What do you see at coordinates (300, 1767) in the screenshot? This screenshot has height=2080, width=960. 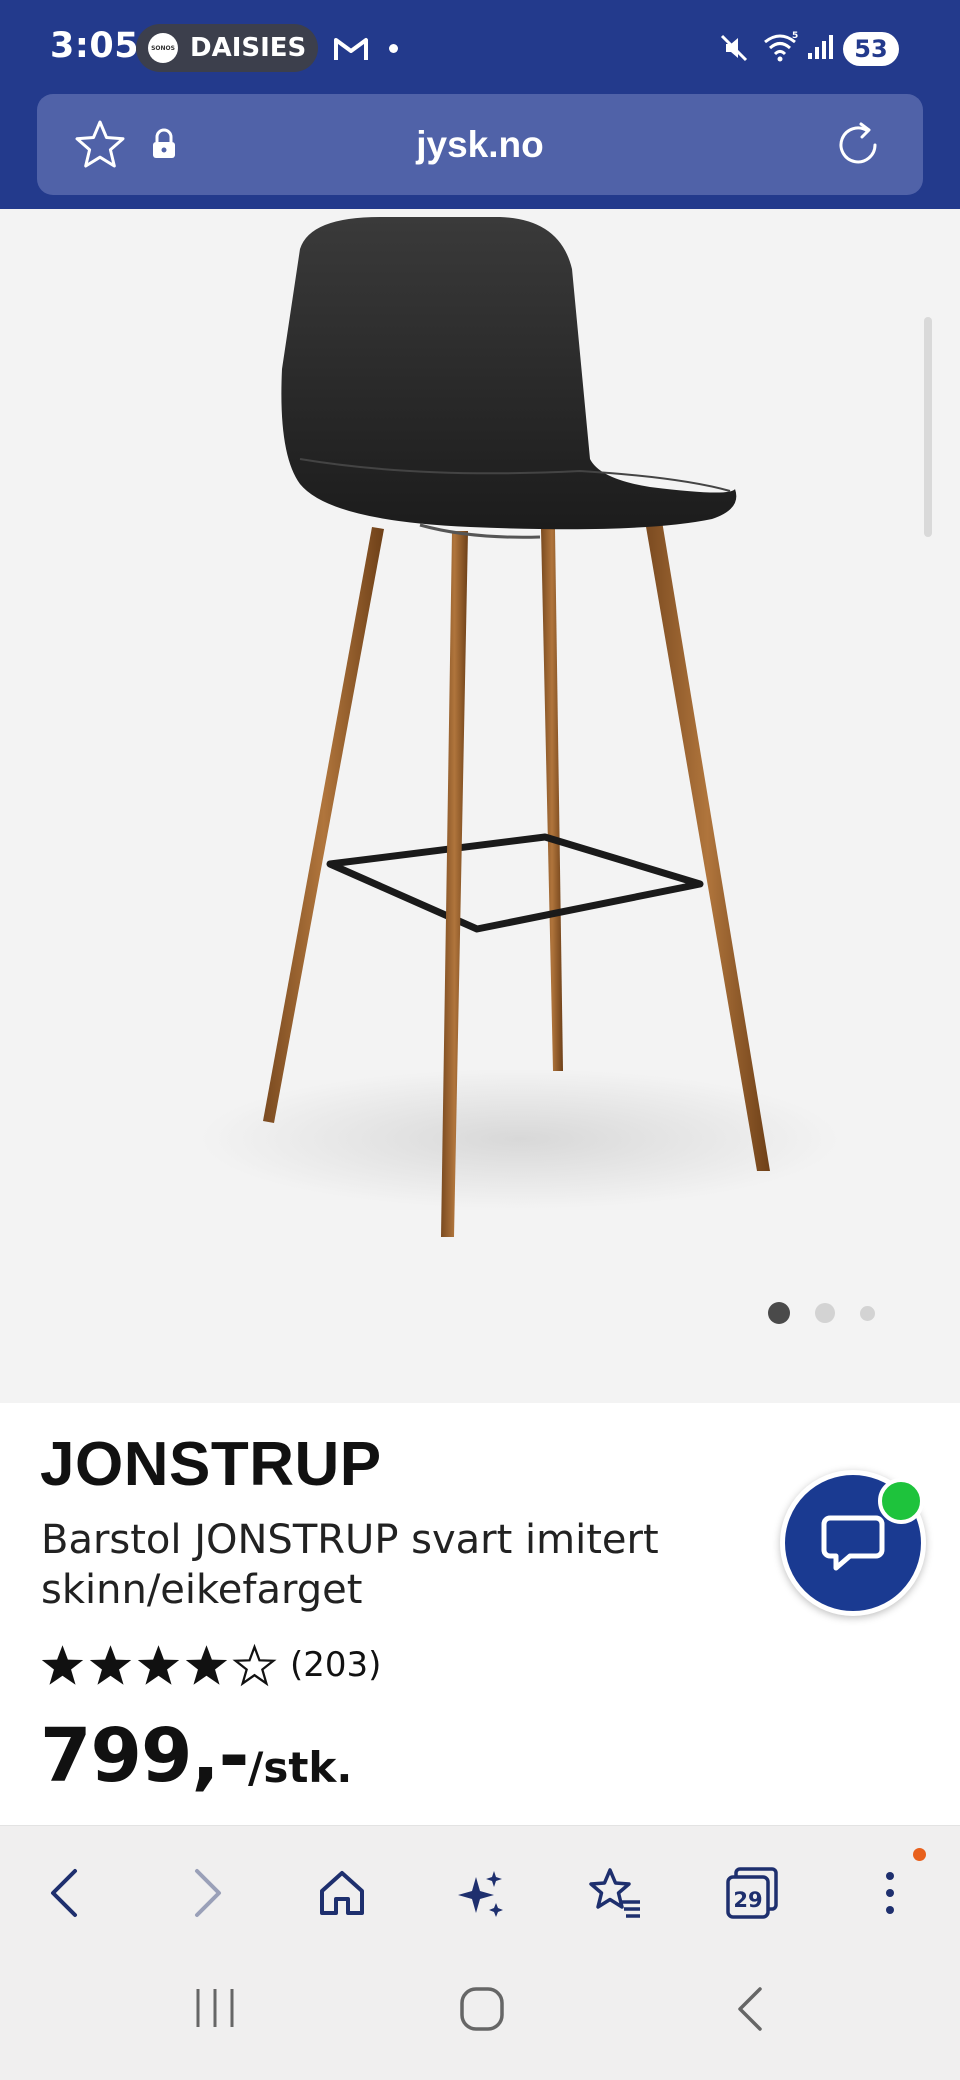 I see `price-unit: /stk.` at bounding box center [300, 1767].